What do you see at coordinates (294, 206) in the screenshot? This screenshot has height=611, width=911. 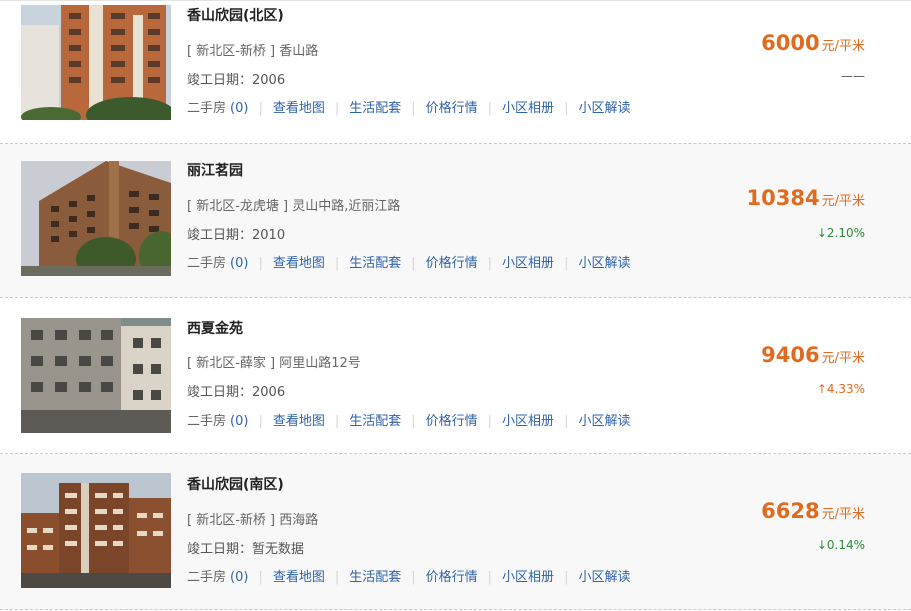 I see `community-address: [ 新北区-龙虎塘 ] 灵山中路,近丽江路` at bounding box center [294, 206].